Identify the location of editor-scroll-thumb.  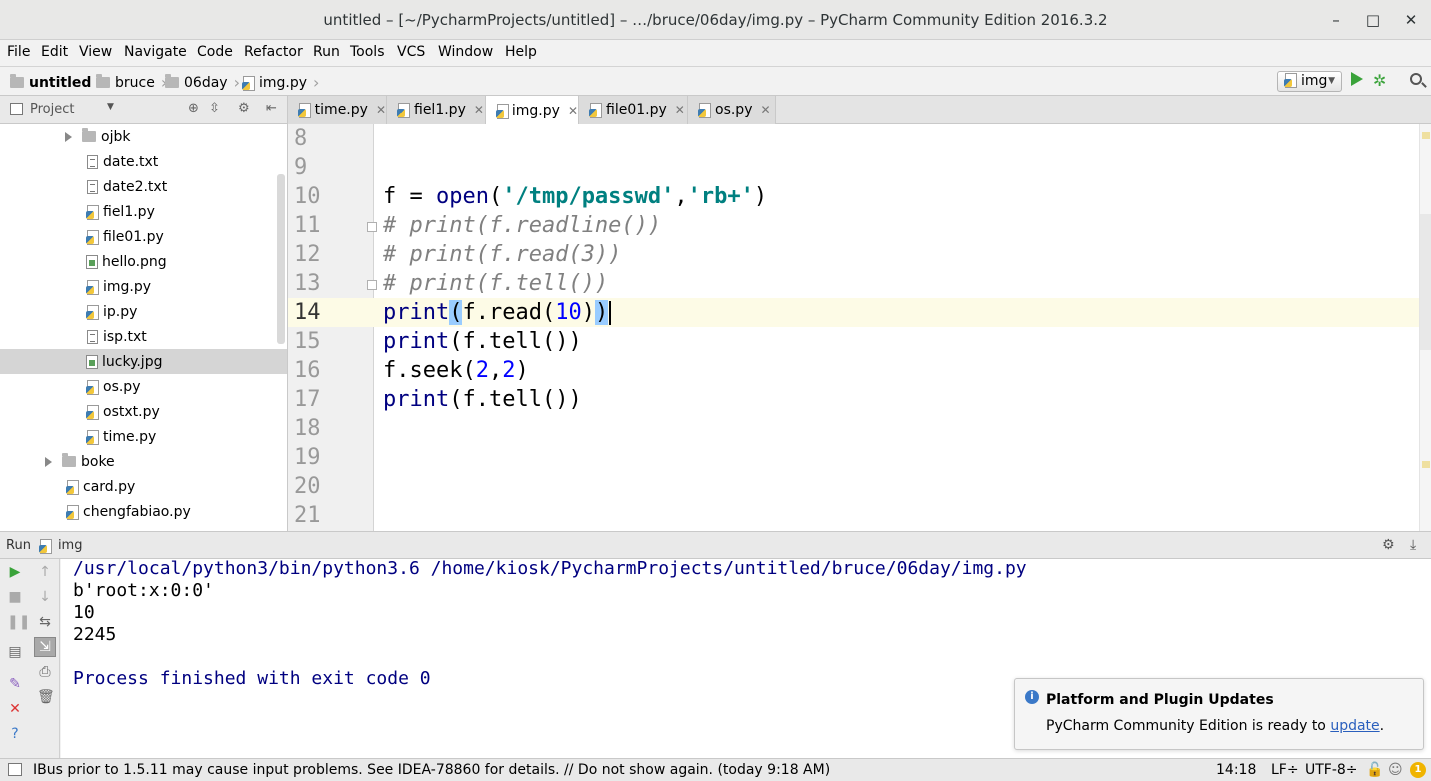
(1425, 282).